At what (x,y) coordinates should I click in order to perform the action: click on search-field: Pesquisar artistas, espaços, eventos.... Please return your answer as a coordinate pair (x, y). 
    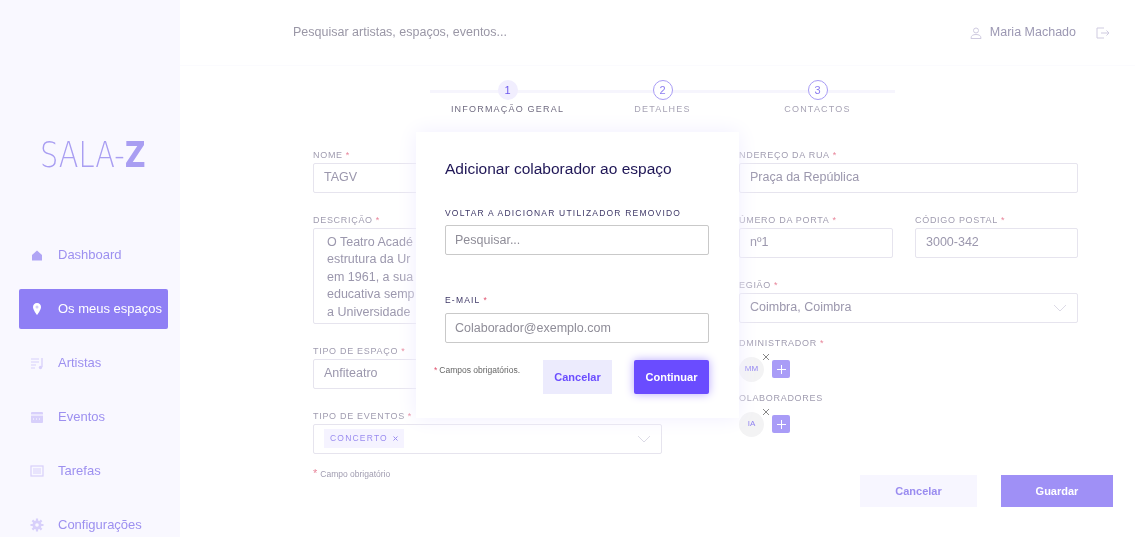
    Looking at the image, I should click on (631, 32).